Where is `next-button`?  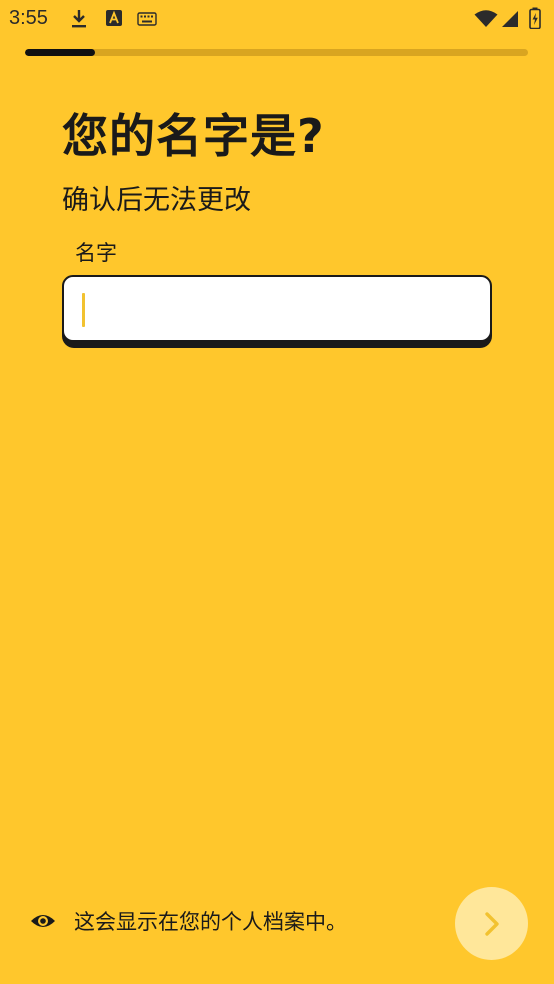 next-button is located at coordinates (491, 923).